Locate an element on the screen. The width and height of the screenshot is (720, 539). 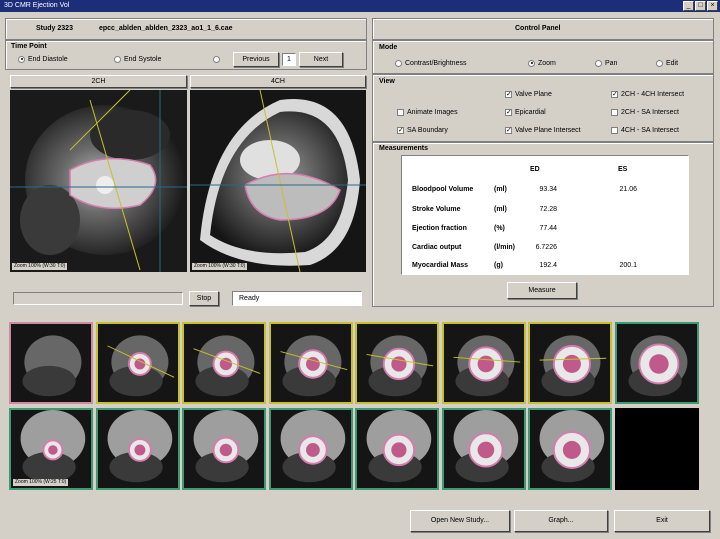
image-4ch: Zoom 100% (W:30 T:0) is located at coordinates (278, 181).